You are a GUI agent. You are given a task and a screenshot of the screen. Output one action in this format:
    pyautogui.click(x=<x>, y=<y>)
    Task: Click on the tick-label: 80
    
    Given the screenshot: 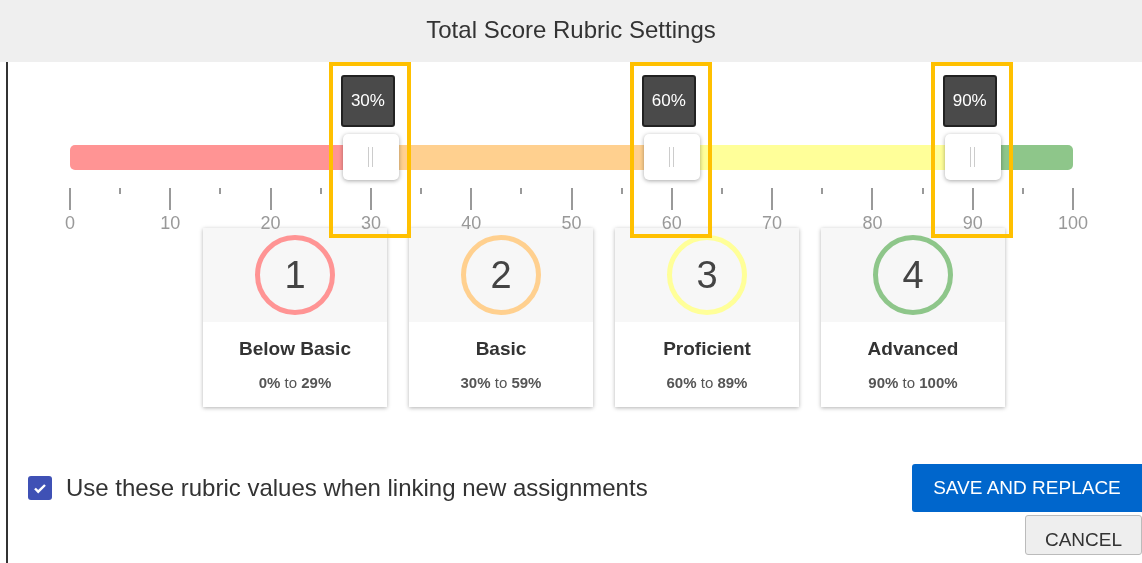 What is the action you would take?
    pyautogui.click(x=872, y=223)
    